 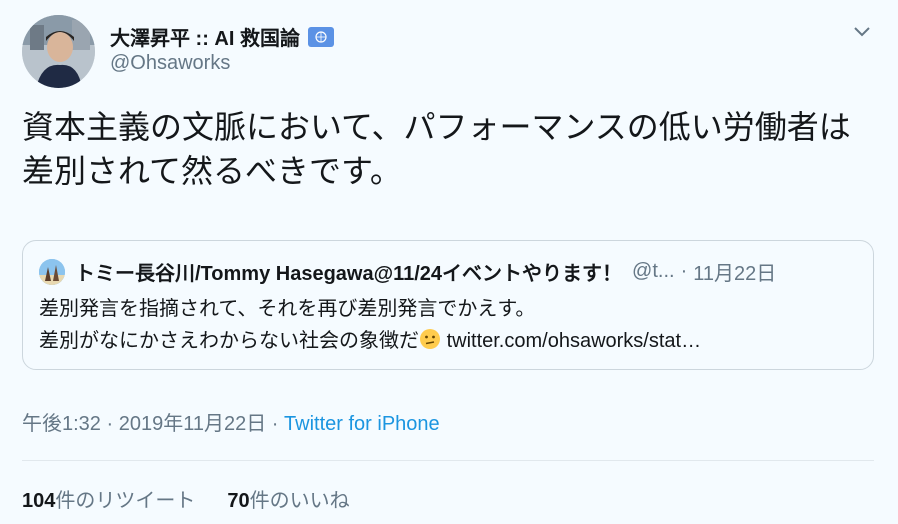 What do you see at coordinates (862, 31) in the screenshot?
I see `chevron-down-icon` at bounding box center [862, 31].